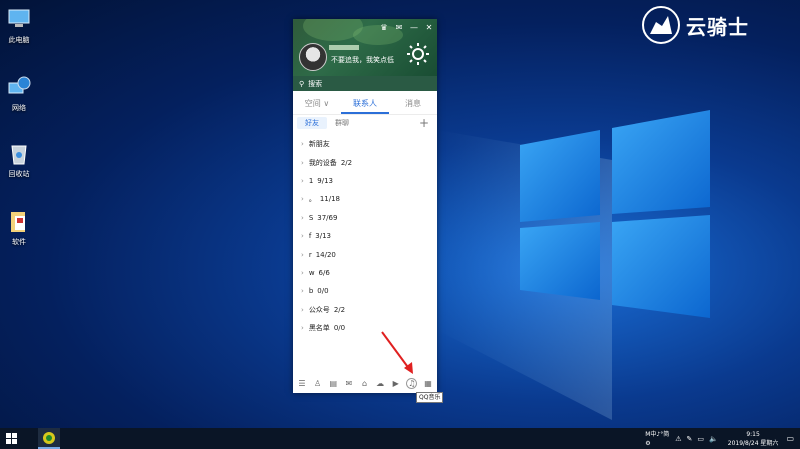  What do you see at coordinates (426, 123) in the screenshot?
I see `add-icon: +` at bounding box center [426, 123].